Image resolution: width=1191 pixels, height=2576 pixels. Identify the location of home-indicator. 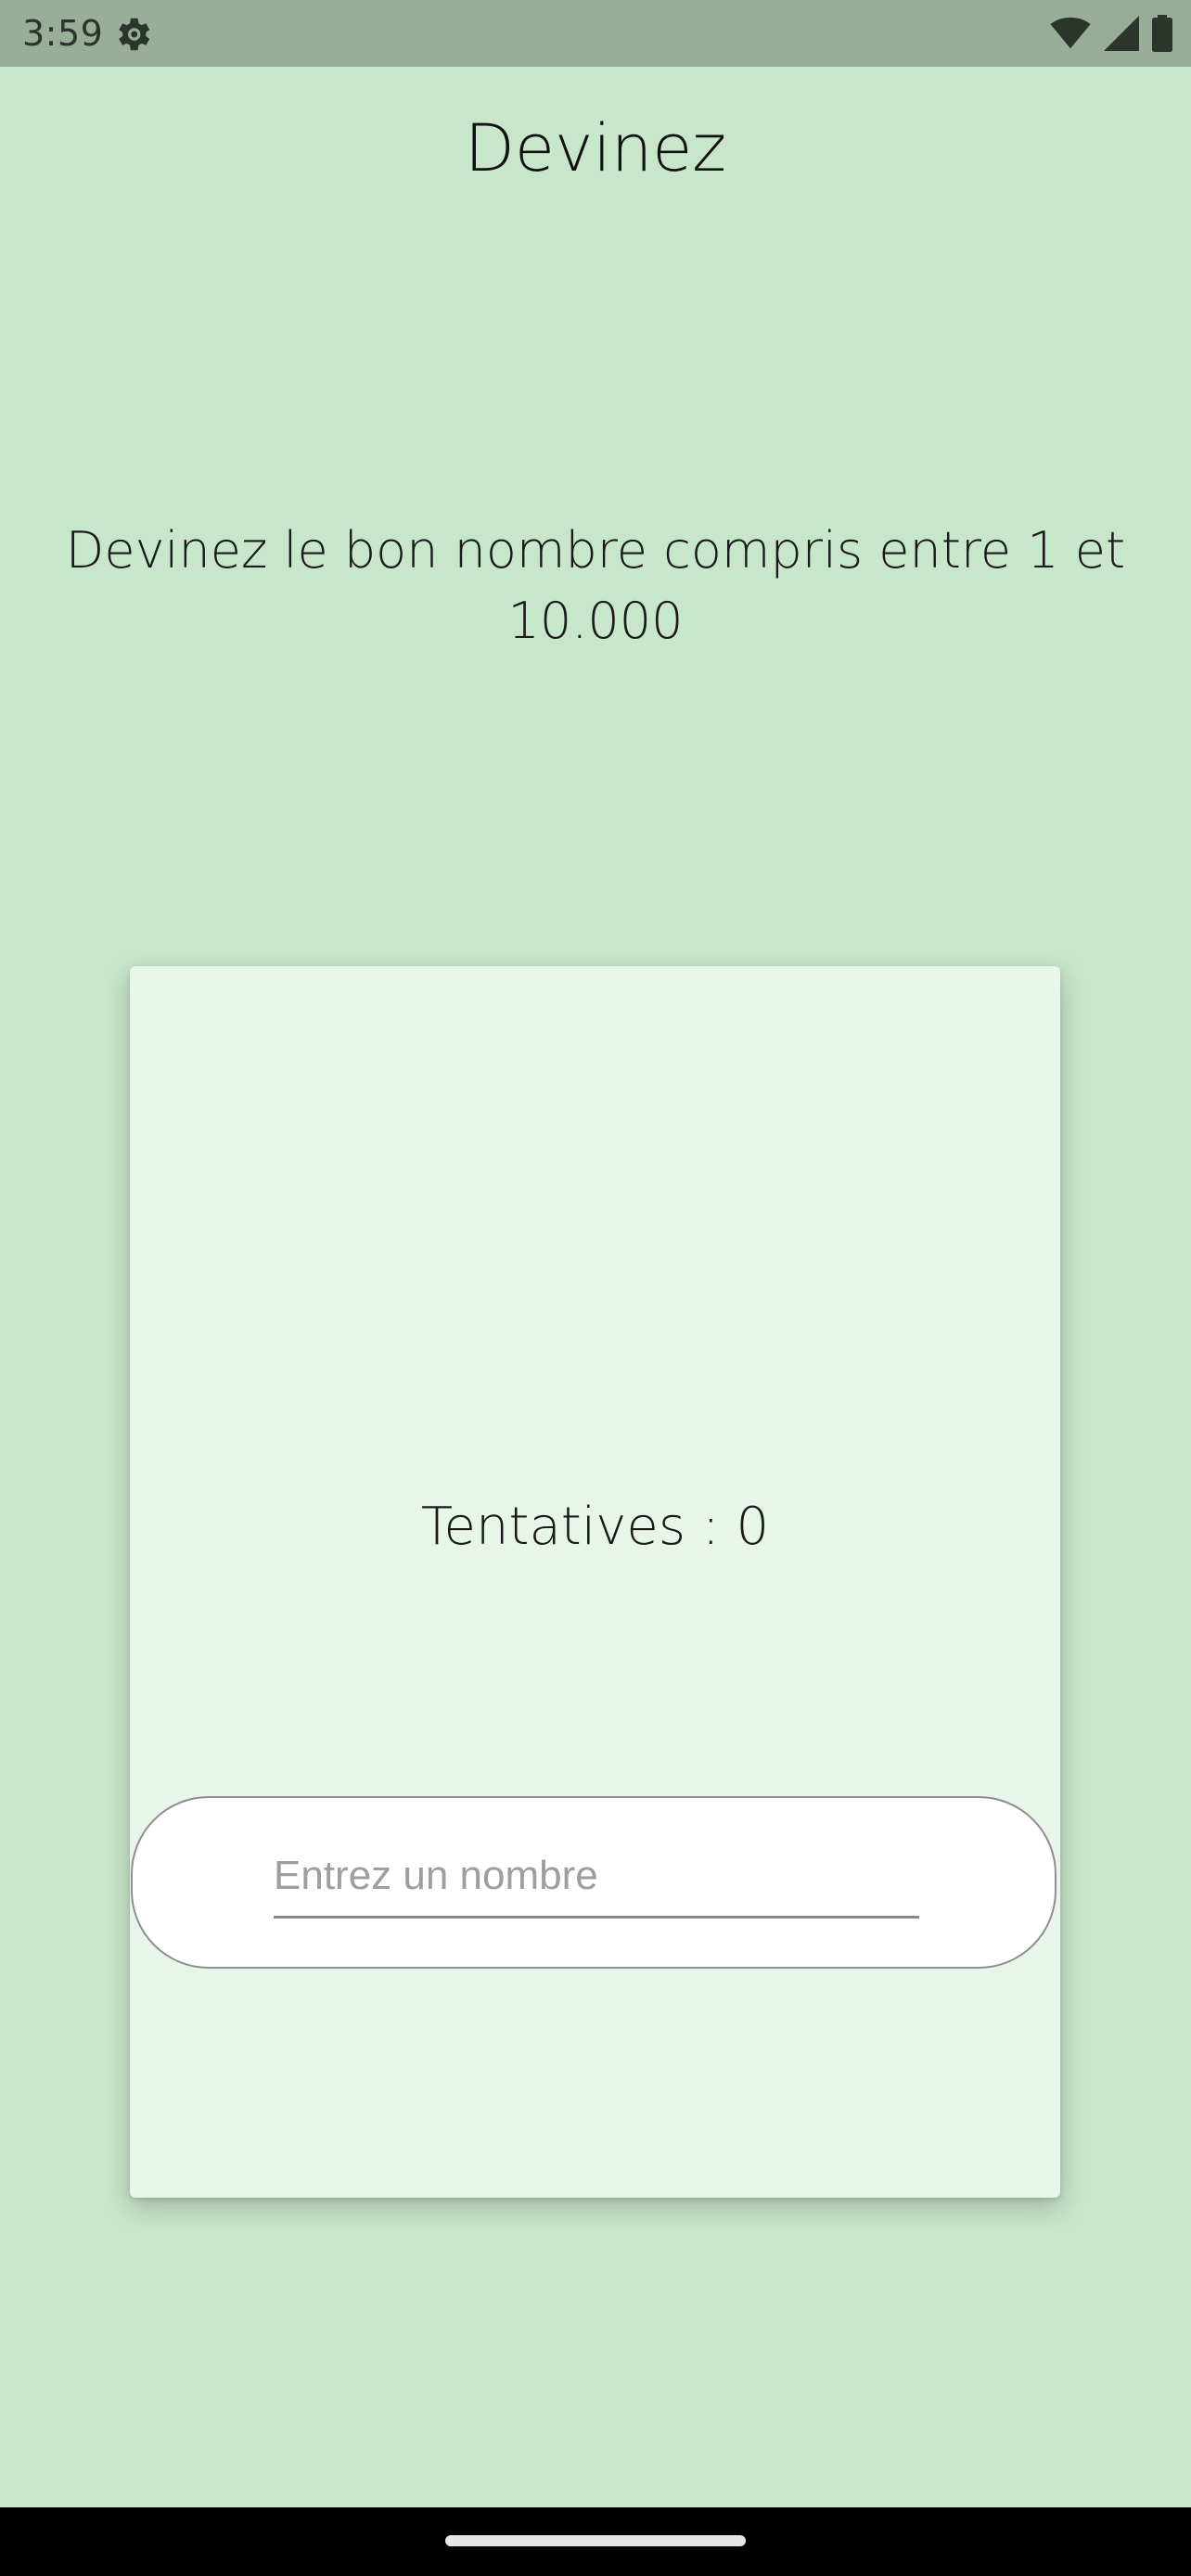
(595, 2540).